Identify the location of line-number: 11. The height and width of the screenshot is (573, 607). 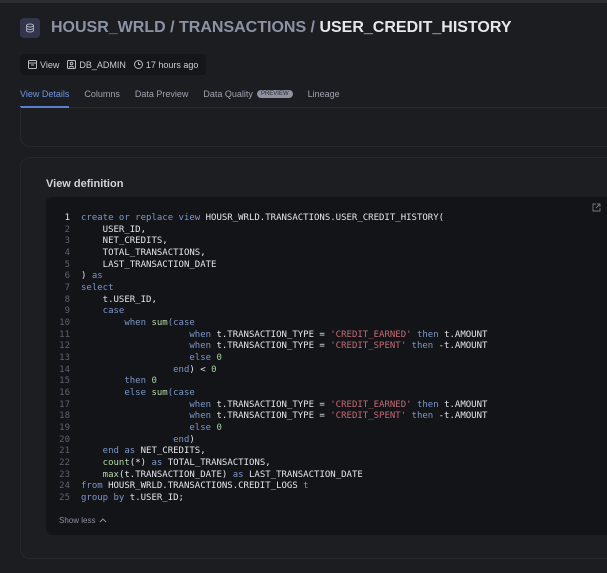
(64, 334).